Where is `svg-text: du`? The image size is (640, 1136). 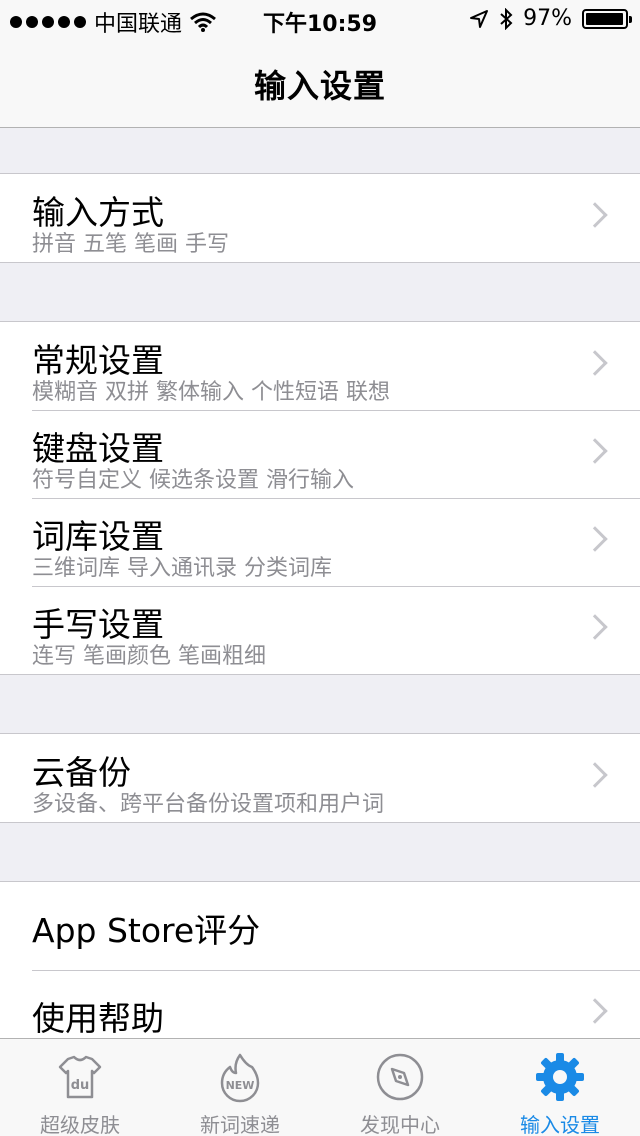 svg-text: du is located at coordinates (80, 1085).